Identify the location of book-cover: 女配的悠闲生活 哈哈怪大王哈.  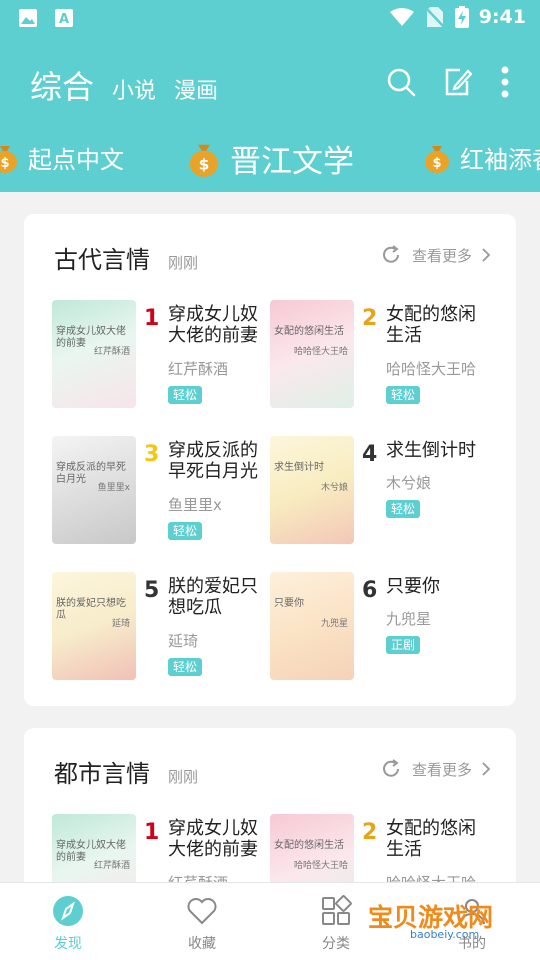
(312, 354).